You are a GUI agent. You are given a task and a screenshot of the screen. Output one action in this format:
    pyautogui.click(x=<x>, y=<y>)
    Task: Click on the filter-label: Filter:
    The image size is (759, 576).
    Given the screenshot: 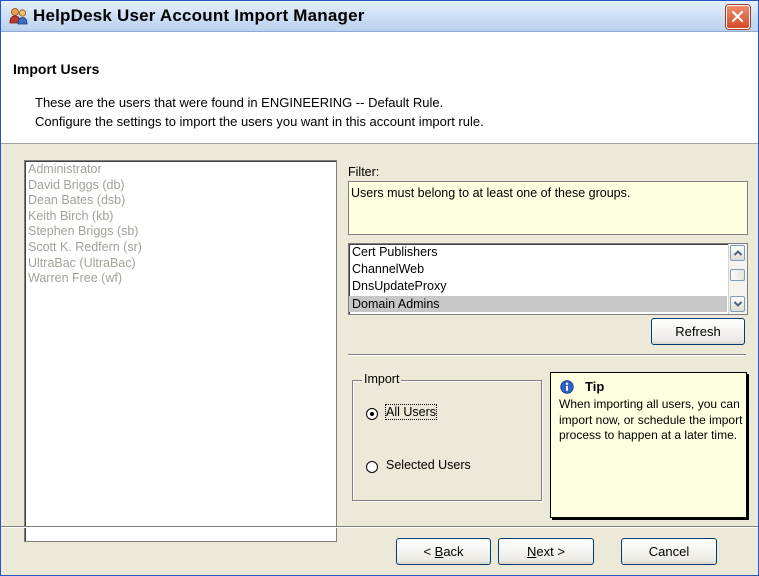 What is the action you would take?
    pyautogui.click(x=364, y=172)
    